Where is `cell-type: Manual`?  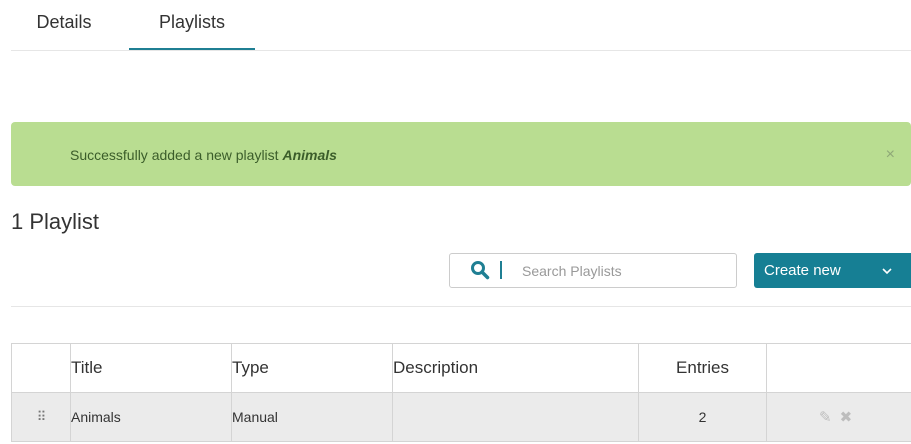
cell-type: Manual is located at coordinates (312, 417).